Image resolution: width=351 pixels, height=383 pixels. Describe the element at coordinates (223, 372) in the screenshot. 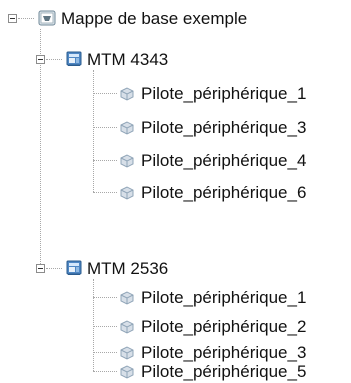

I see `driver-node-label: Pilote_périphérique_5` at that location.